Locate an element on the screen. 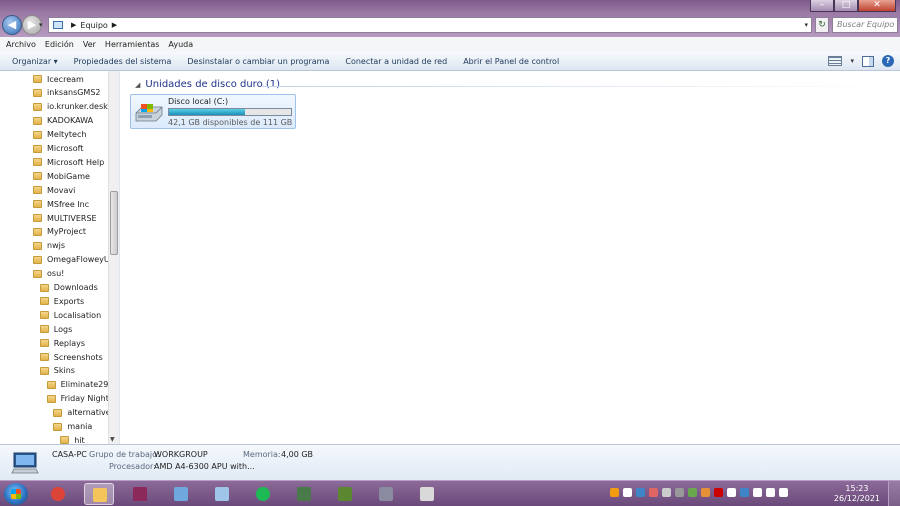 This screenshot has width=900, height=506. taskbar-app-paint is located at coordinates (181, 494).